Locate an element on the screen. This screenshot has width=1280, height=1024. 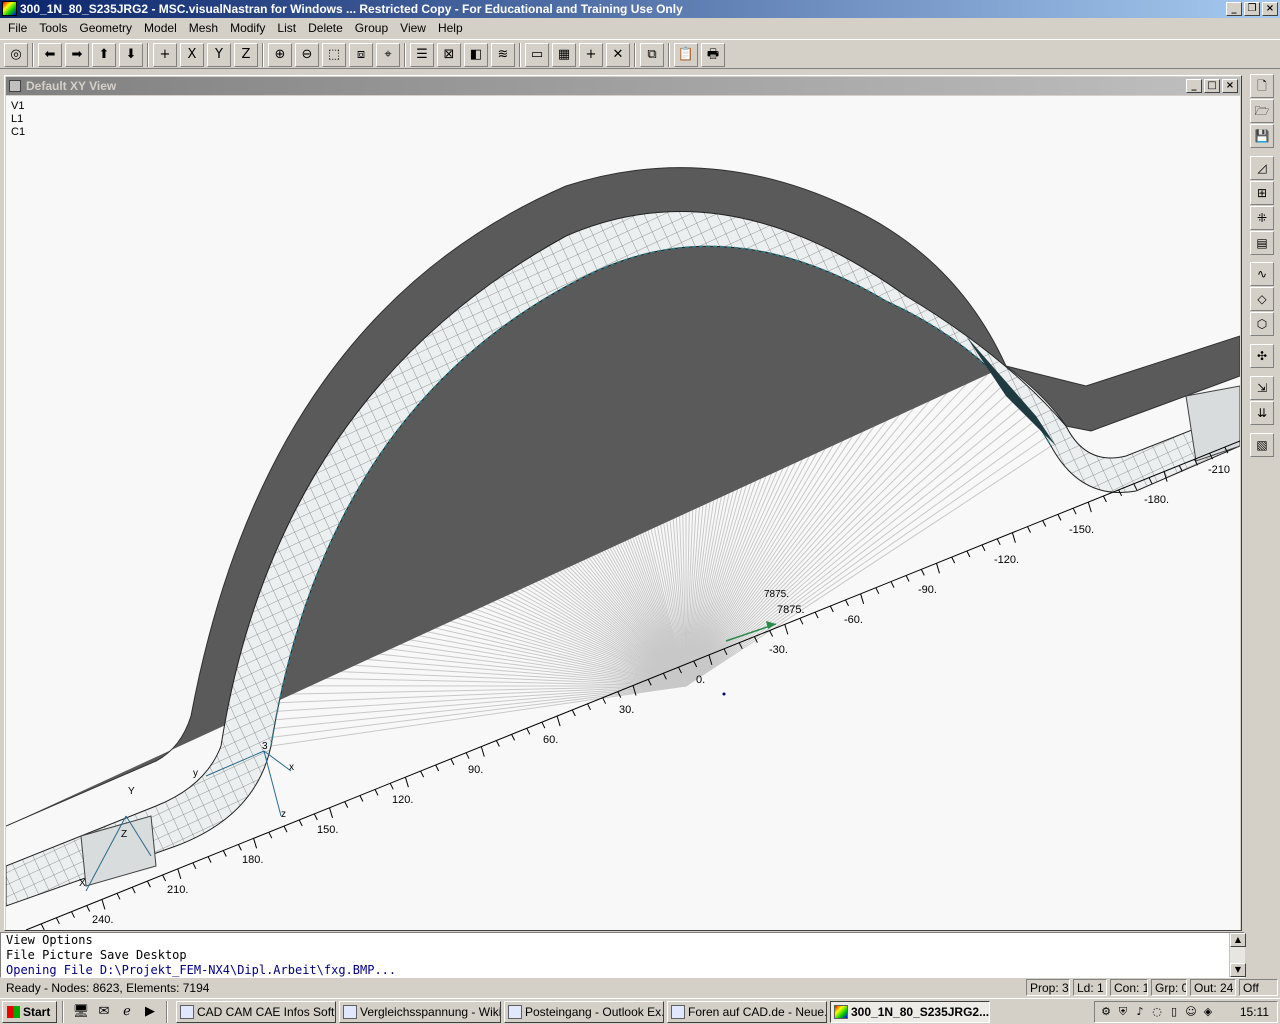
viewport-icon is located at coordinates (15, 86).